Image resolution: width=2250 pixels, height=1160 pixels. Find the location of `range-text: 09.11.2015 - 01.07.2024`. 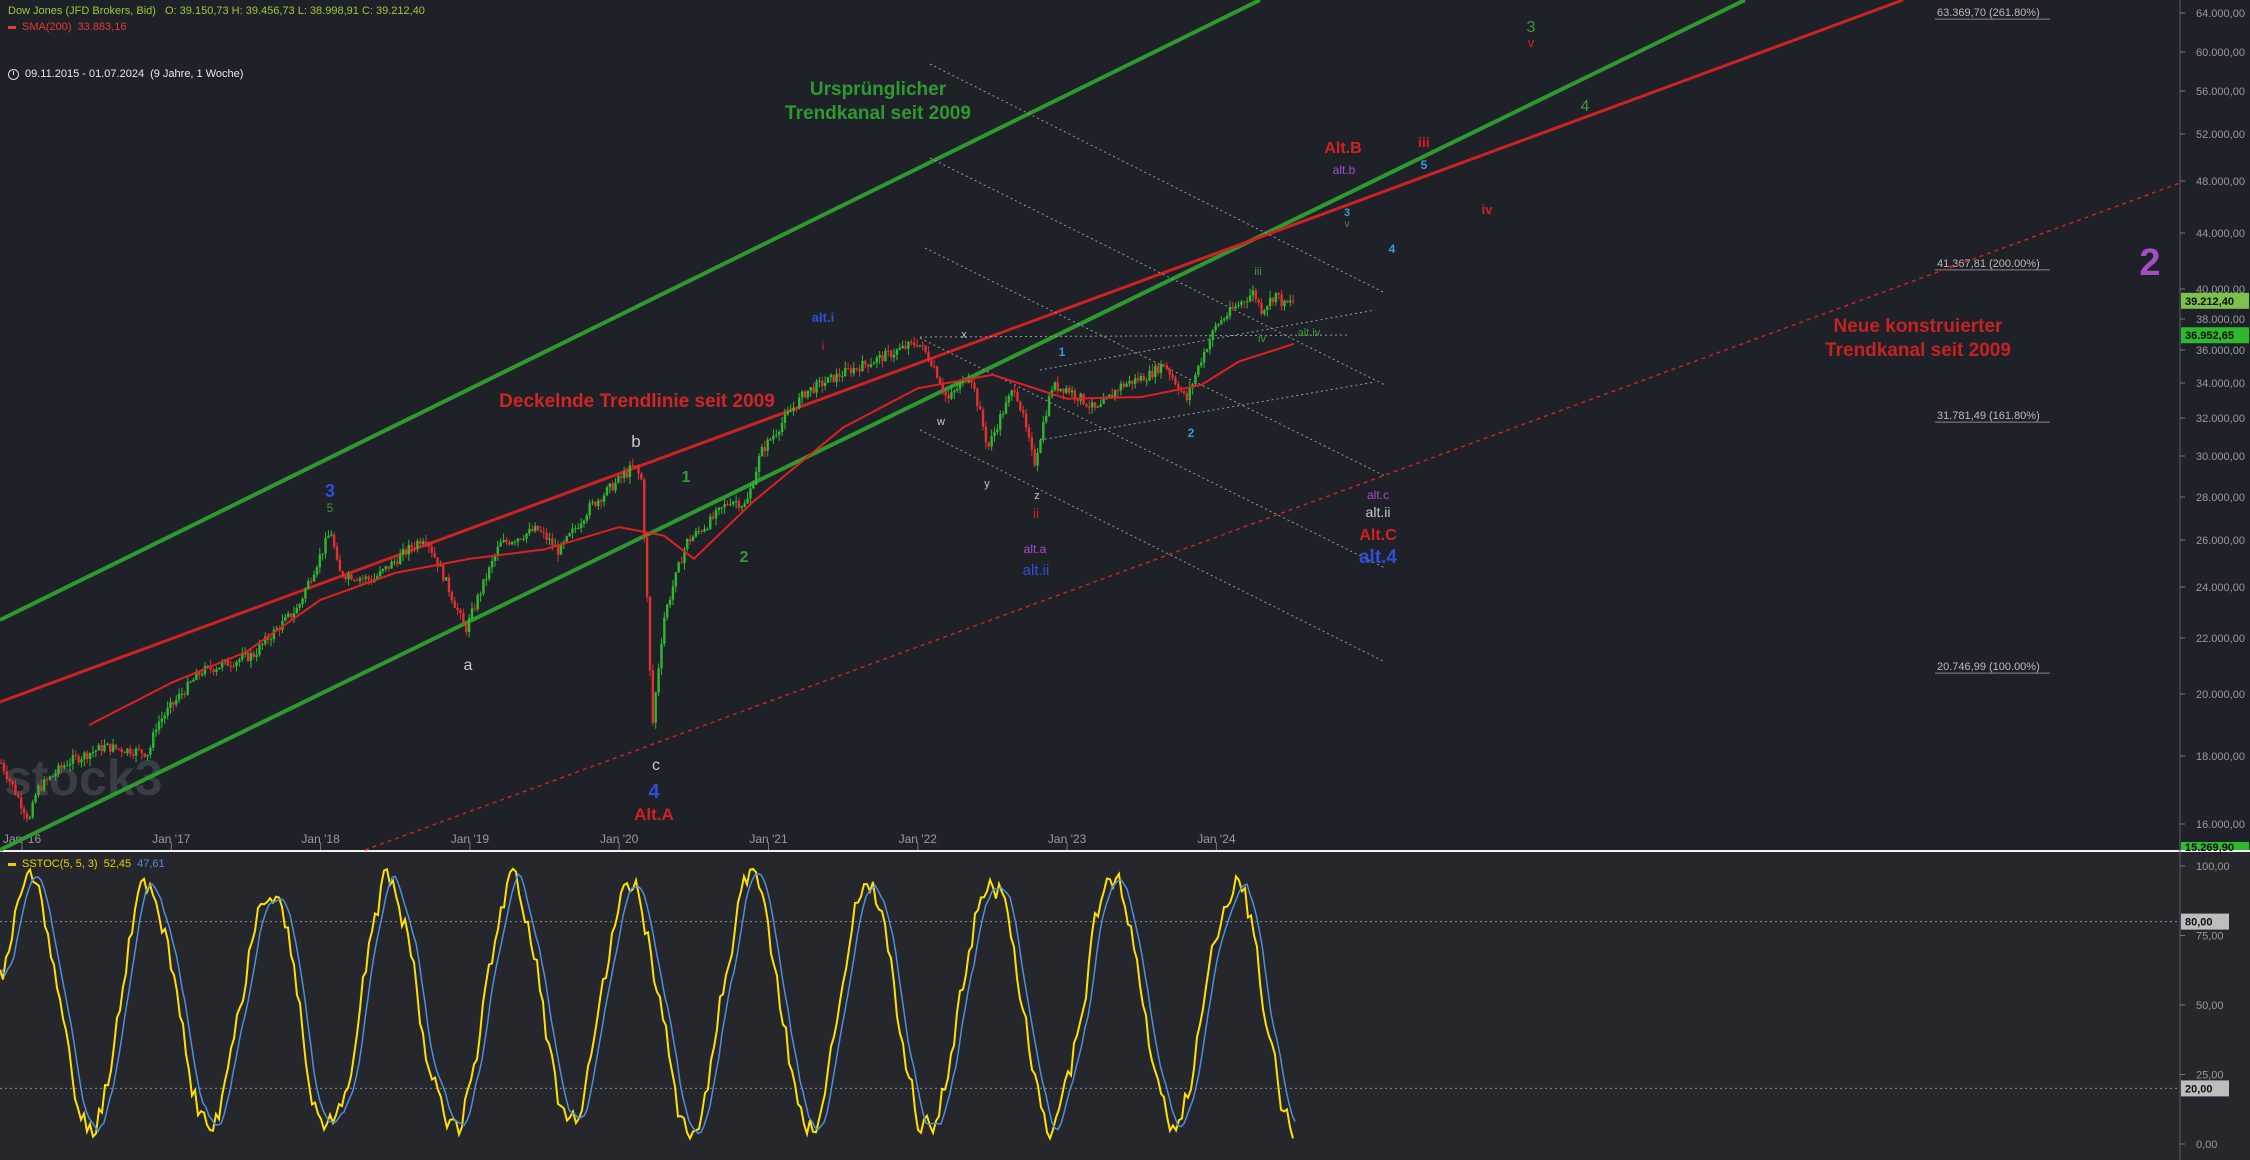

range-text: 09.11.2015 - 01.07.2024 is located at coordinates (85, 74).